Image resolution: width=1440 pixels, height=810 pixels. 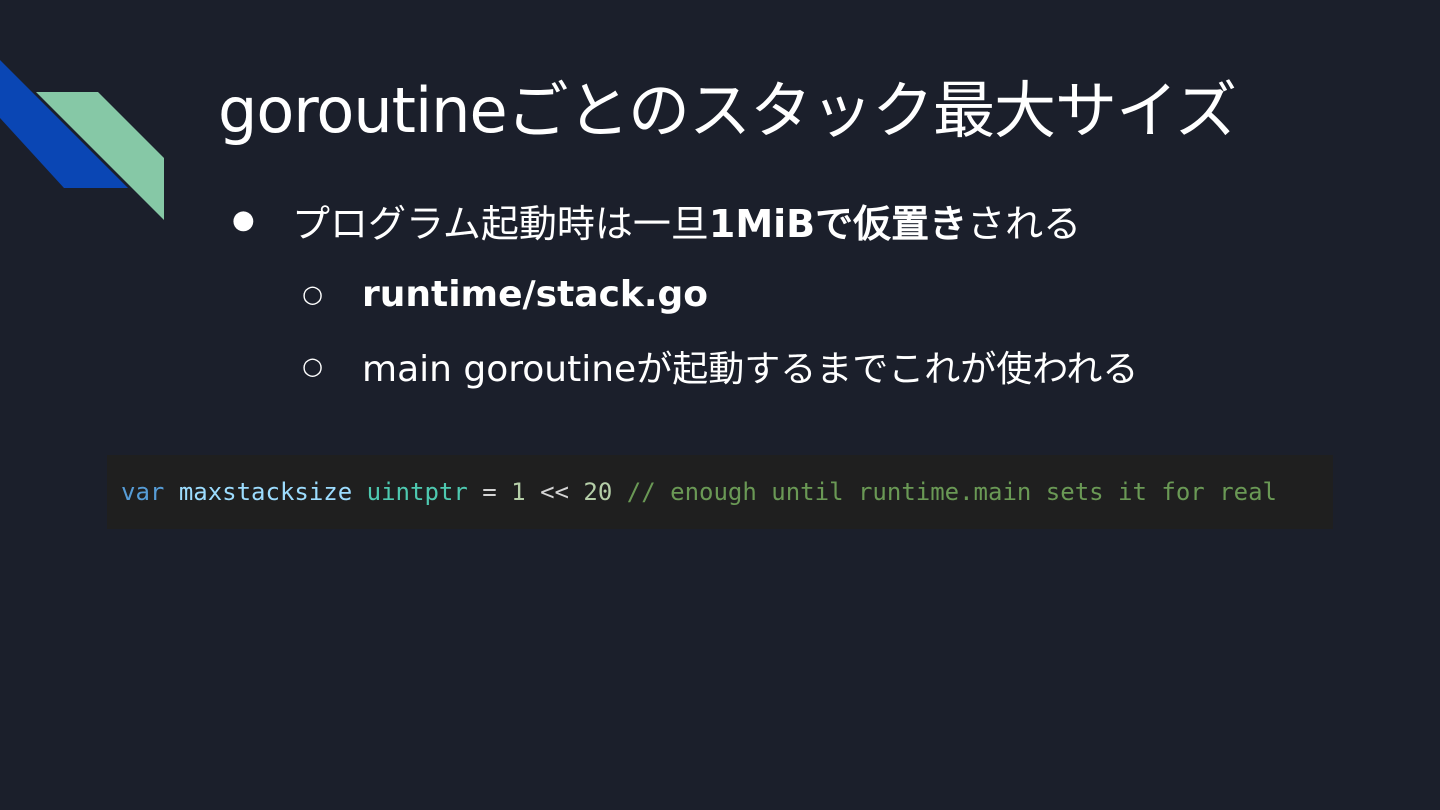 I want to click on code-token: =, so click(x=489, y=492).